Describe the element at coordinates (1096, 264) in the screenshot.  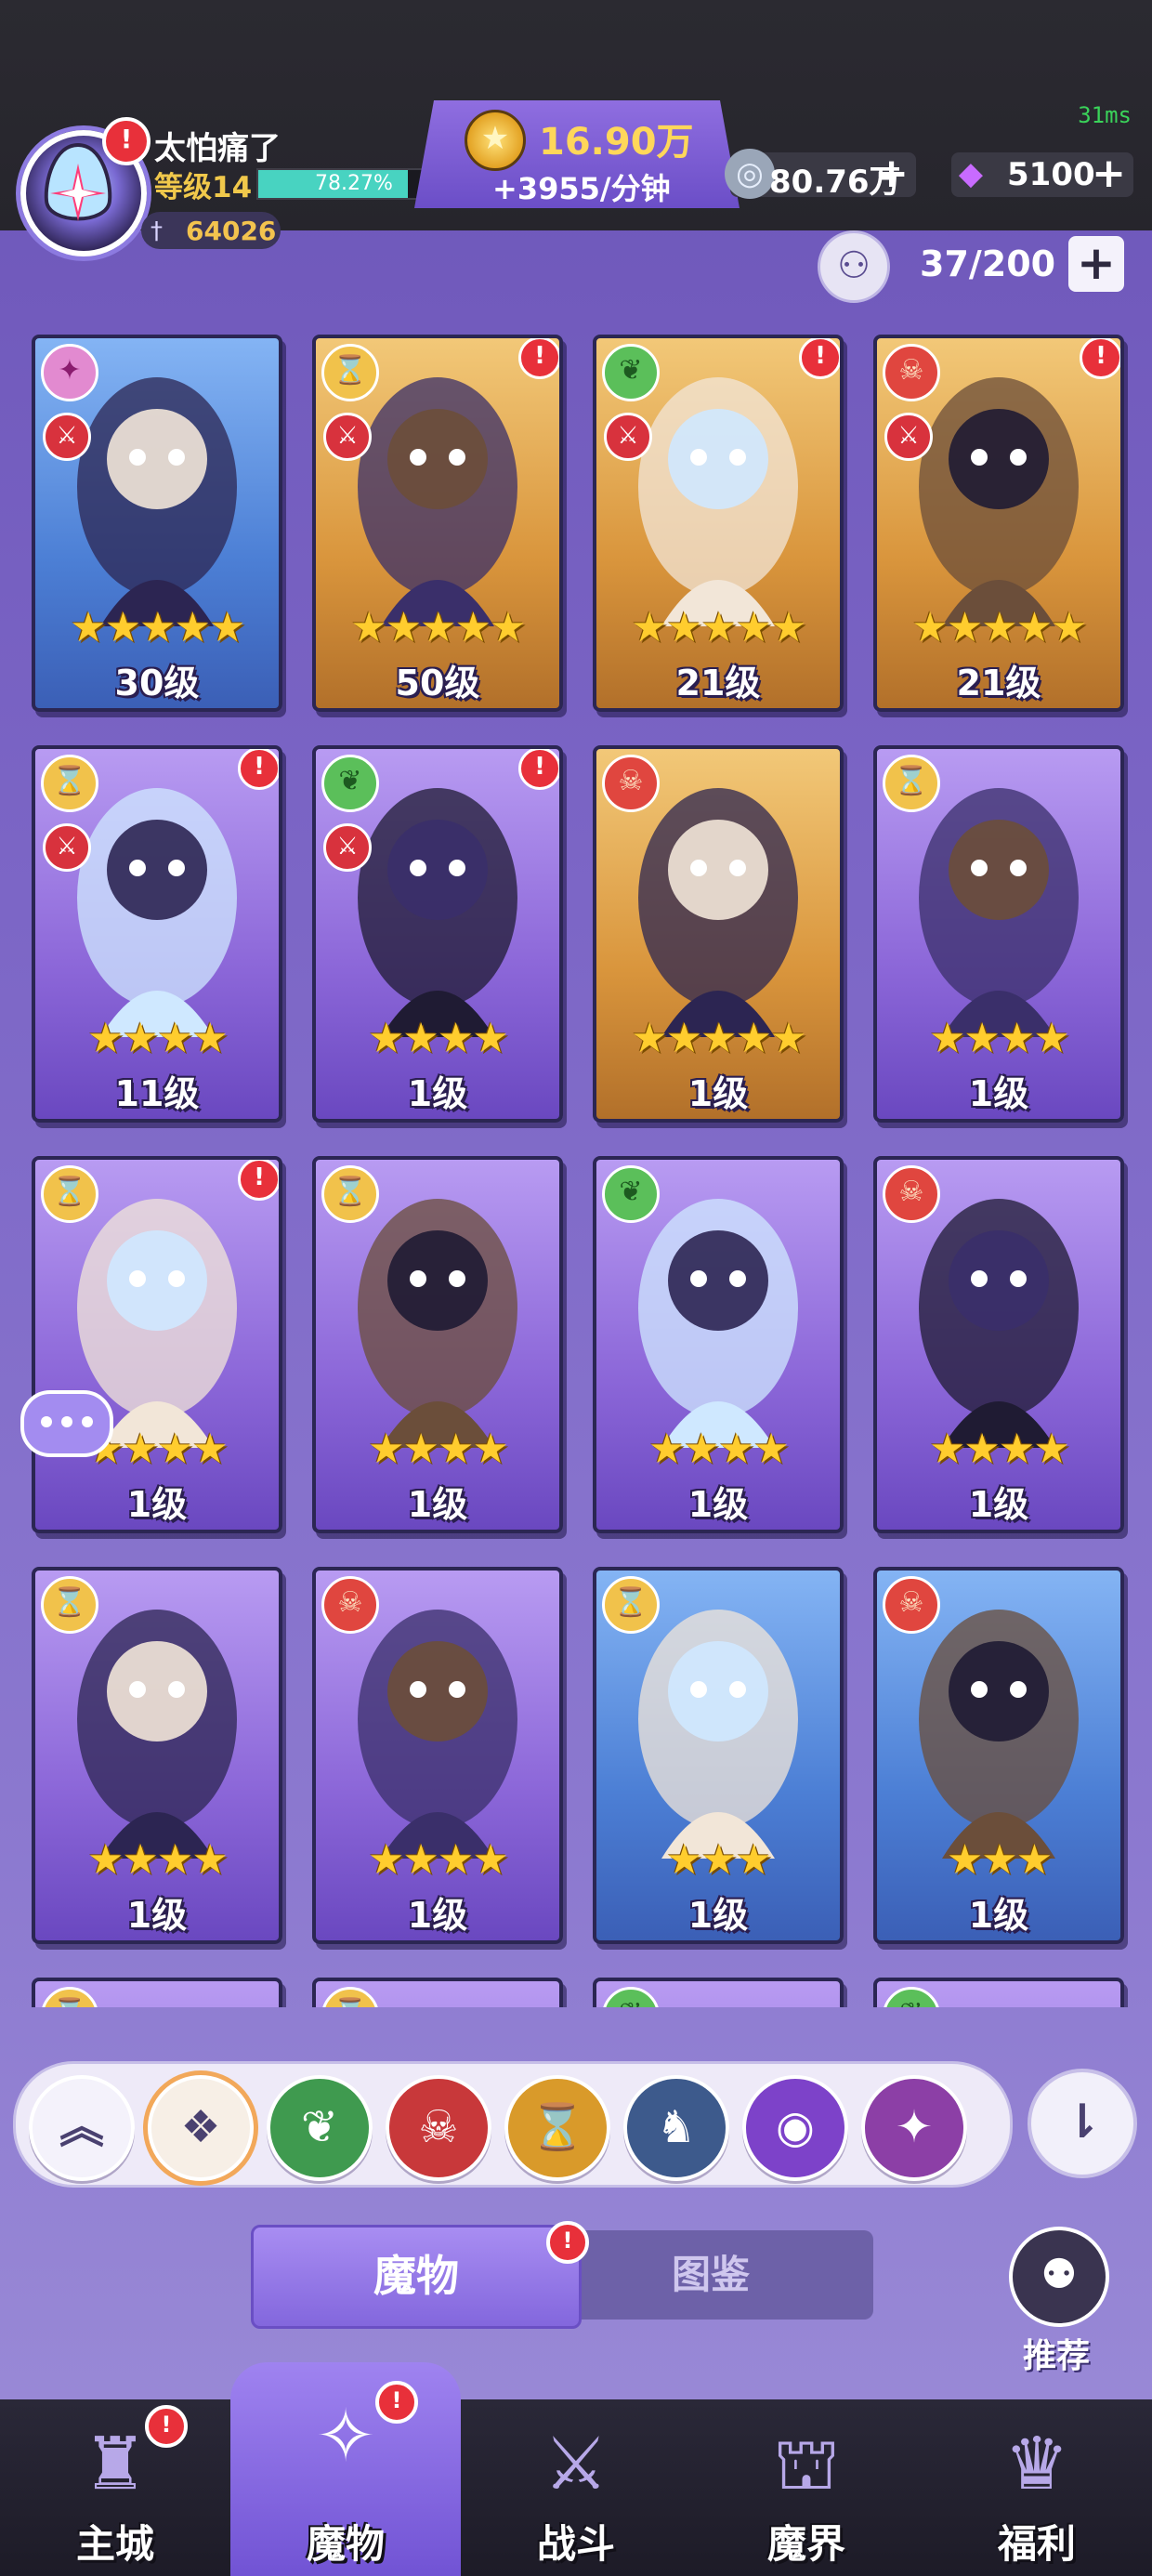
I see `expand-roster-button: +` at that location.